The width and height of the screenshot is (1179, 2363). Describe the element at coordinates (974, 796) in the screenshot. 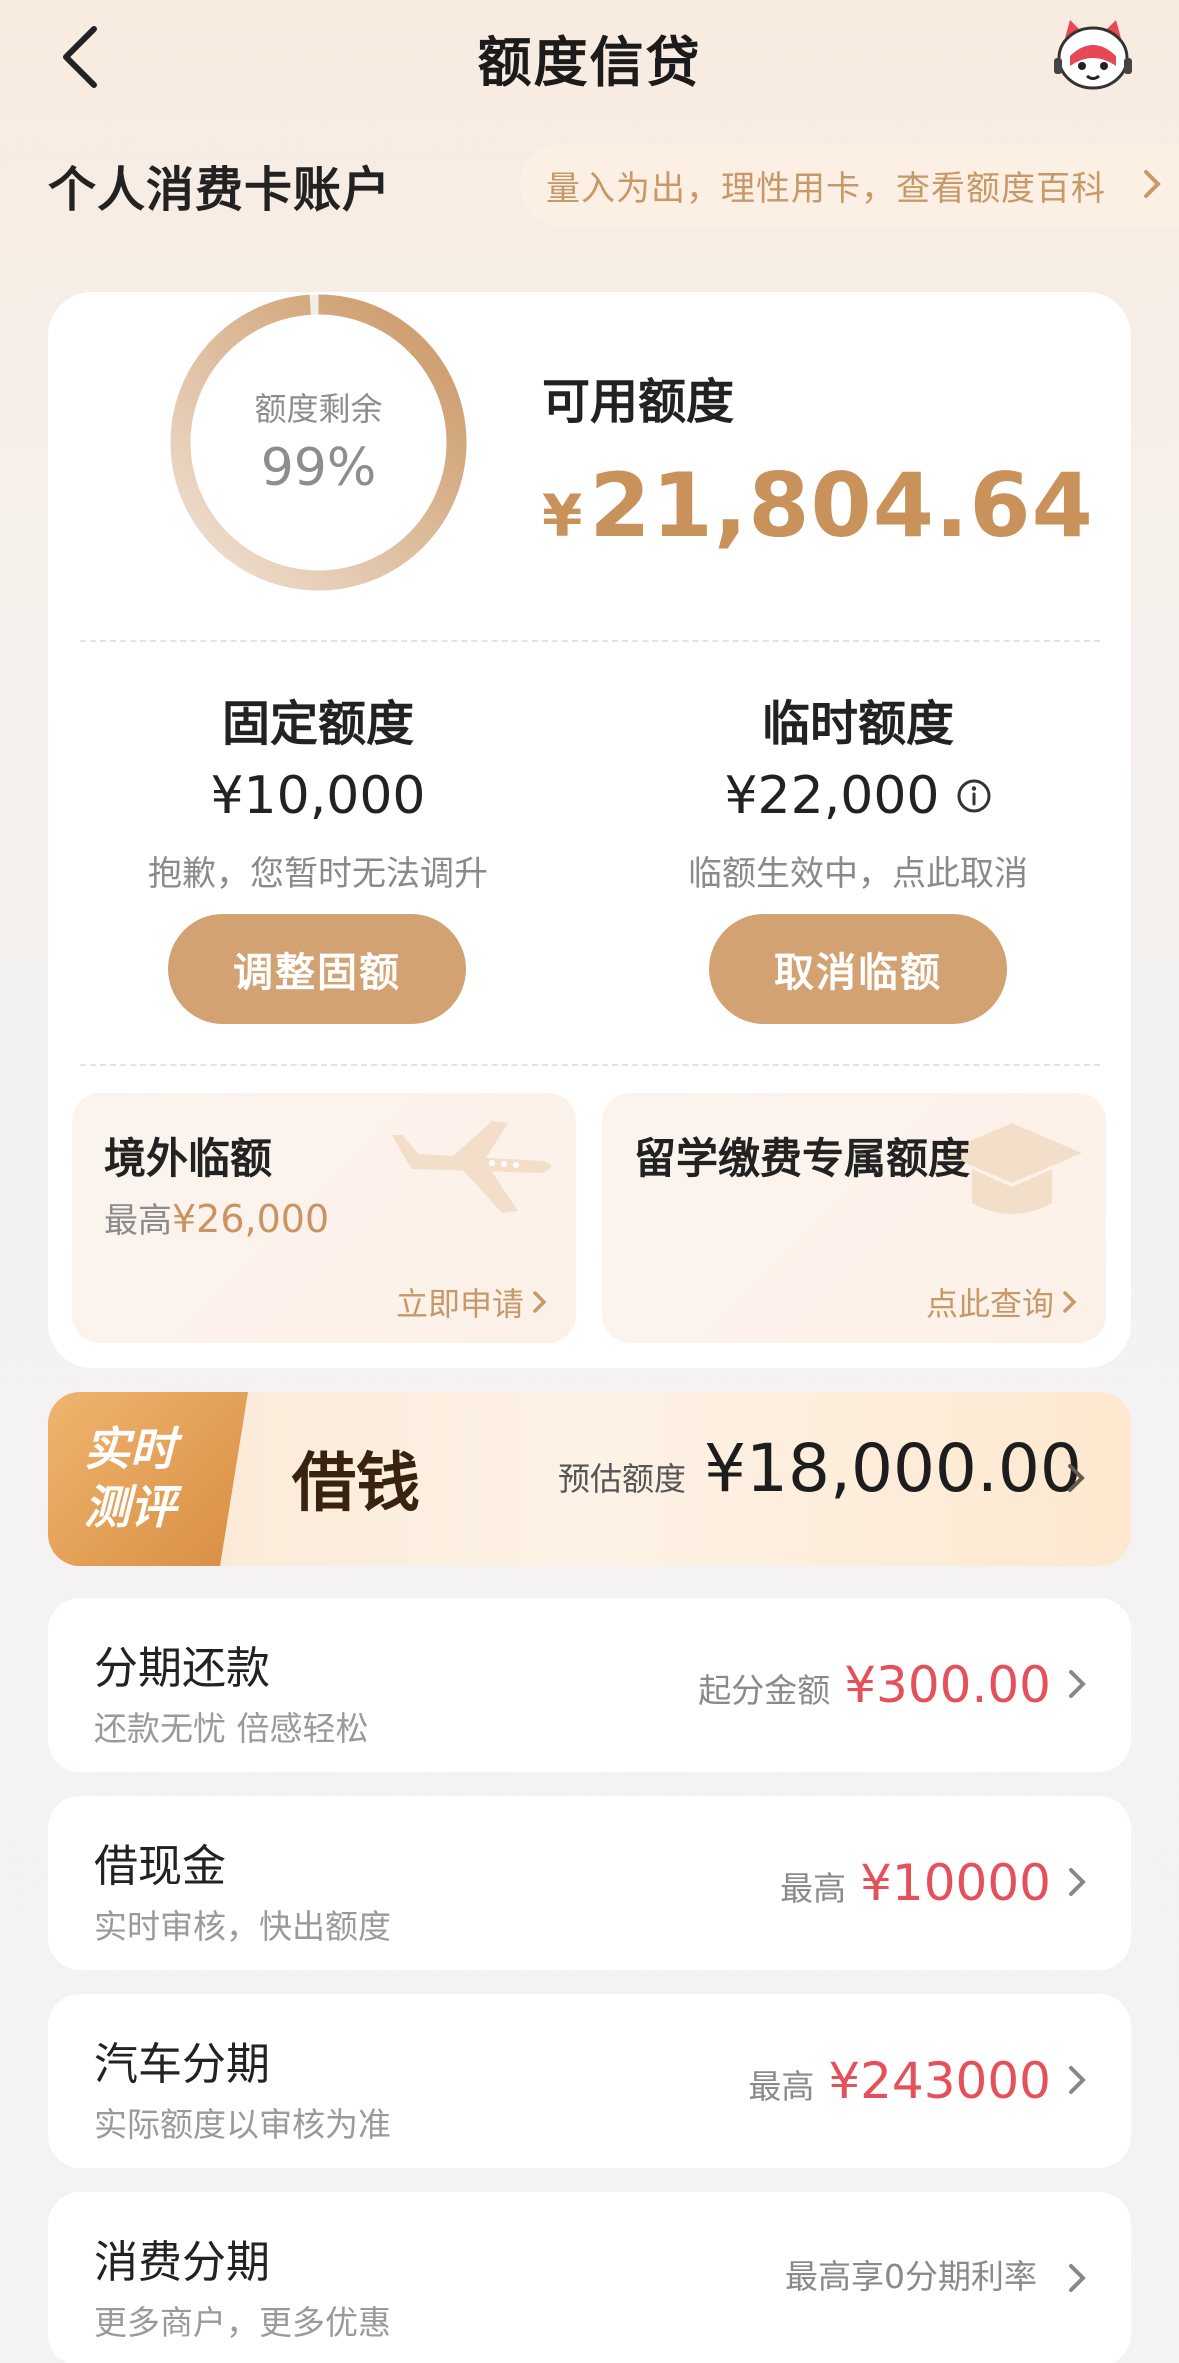

I see `info-icon` at that location.